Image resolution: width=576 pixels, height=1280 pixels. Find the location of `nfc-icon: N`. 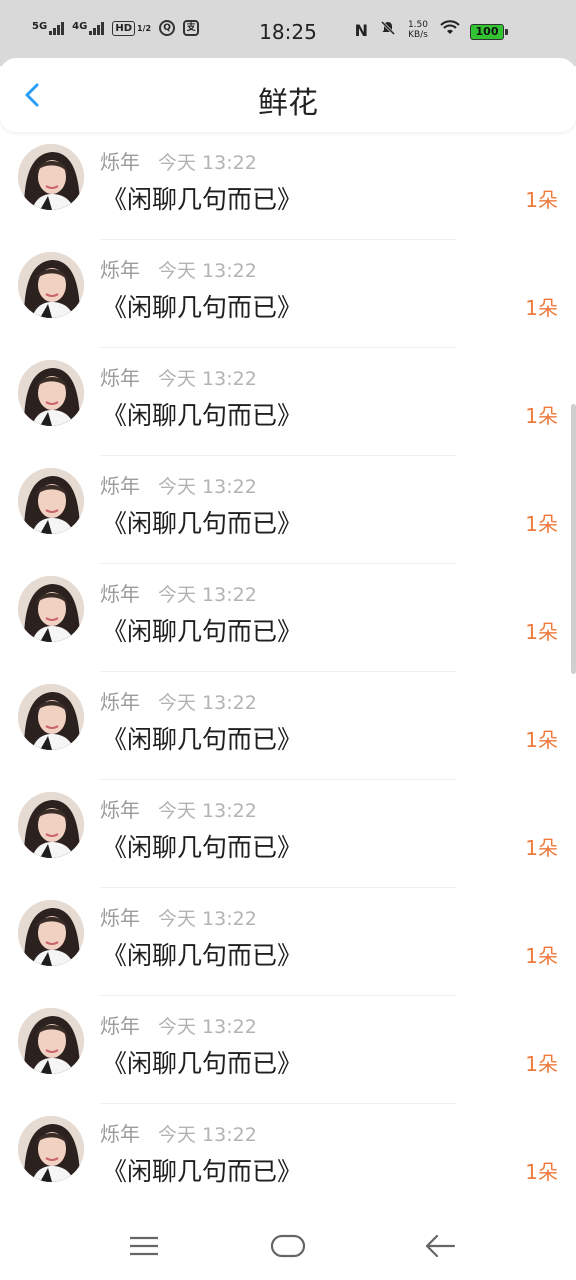

nfc-icon: N is located at coordinates (361, 30).